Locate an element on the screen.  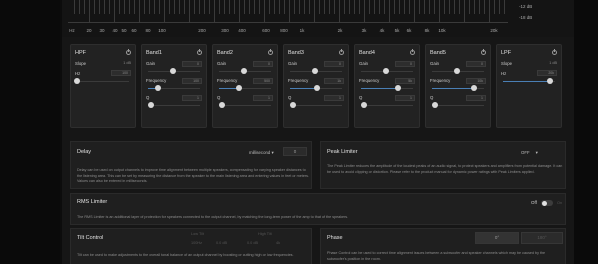
low-tilt-label: Low Tilt is located at coordinates (197, 234).